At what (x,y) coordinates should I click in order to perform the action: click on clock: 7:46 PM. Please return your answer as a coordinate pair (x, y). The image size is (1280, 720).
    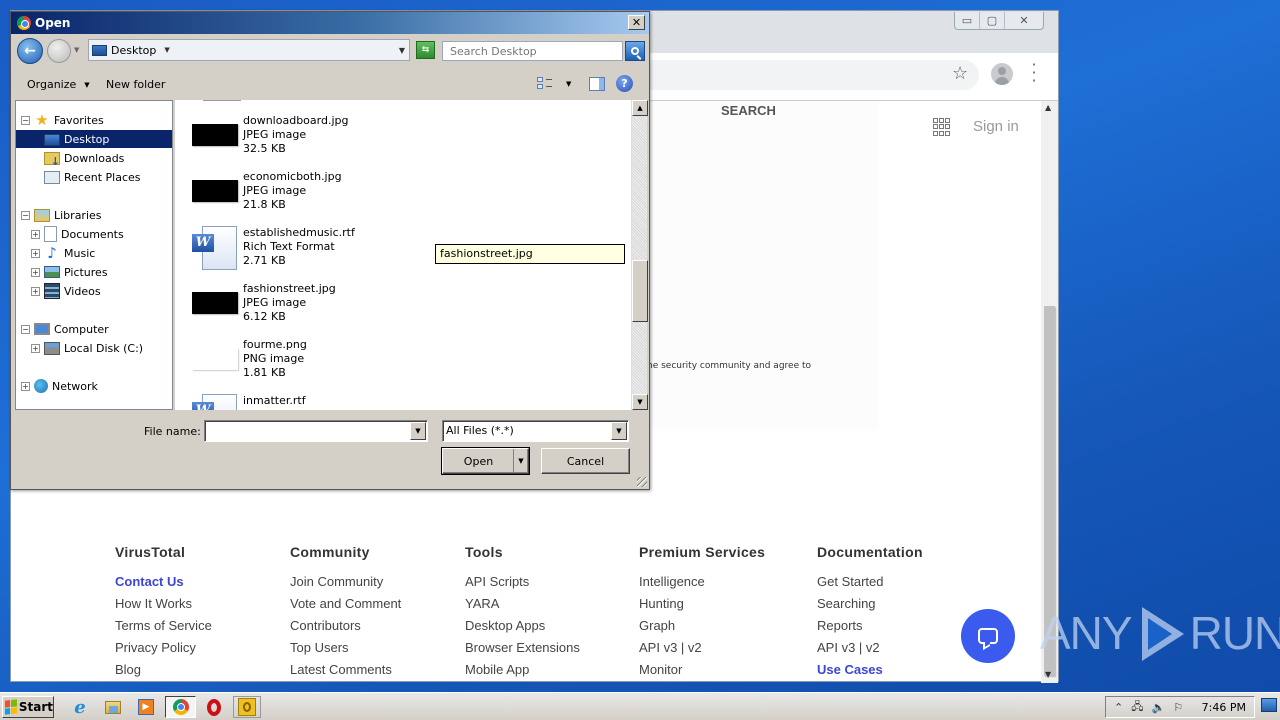
    Looking at the image, I should click on (1224, 707).